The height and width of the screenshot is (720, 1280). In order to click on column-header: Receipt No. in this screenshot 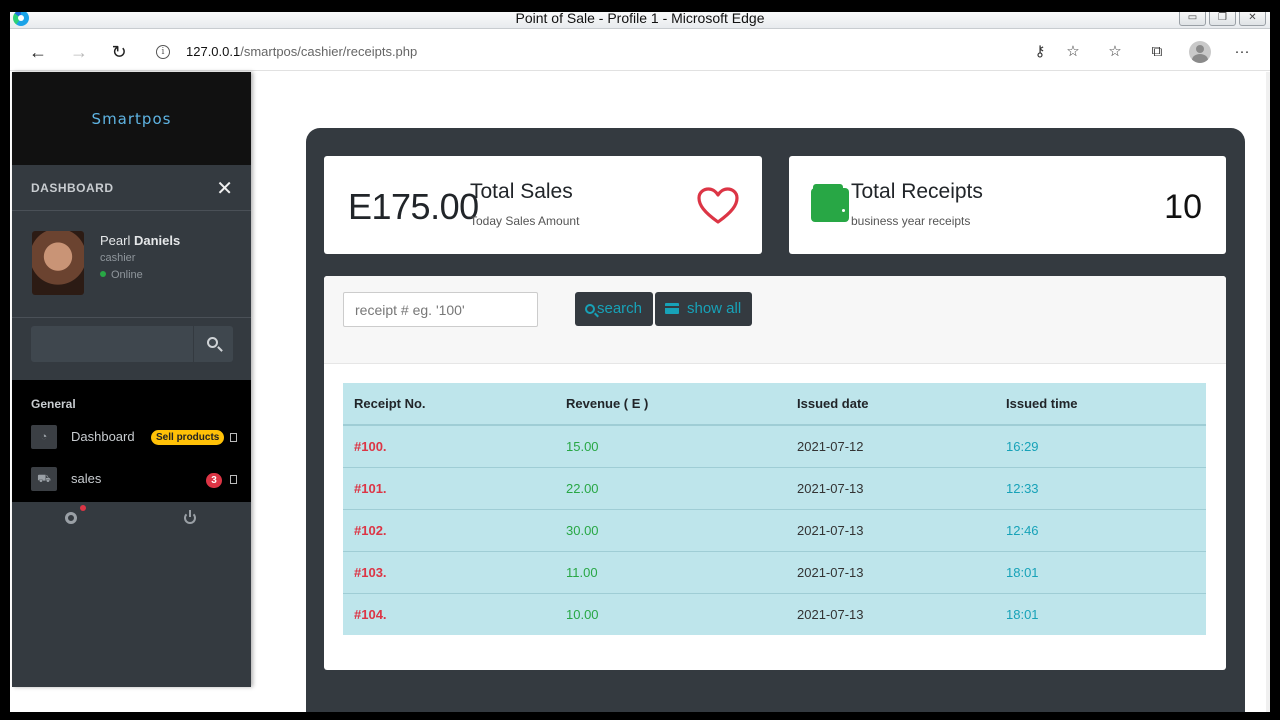, I will do `click(449, 404)`.